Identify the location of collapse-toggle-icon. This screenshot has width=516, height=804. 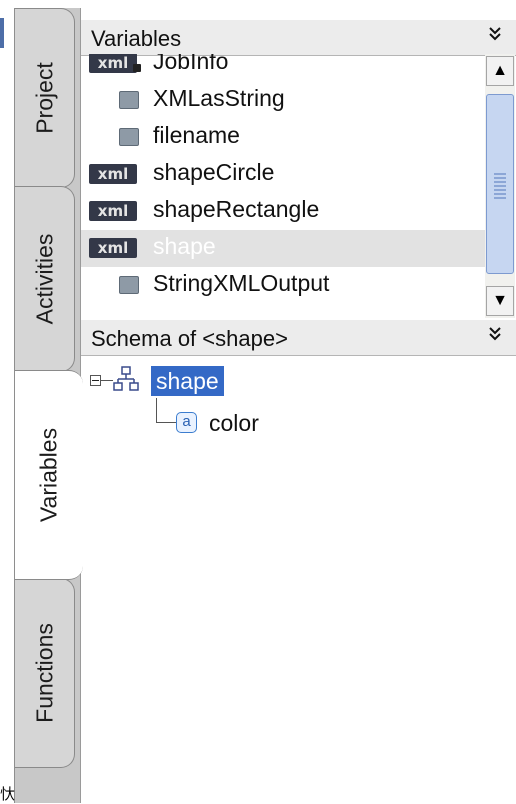
(95, 380).